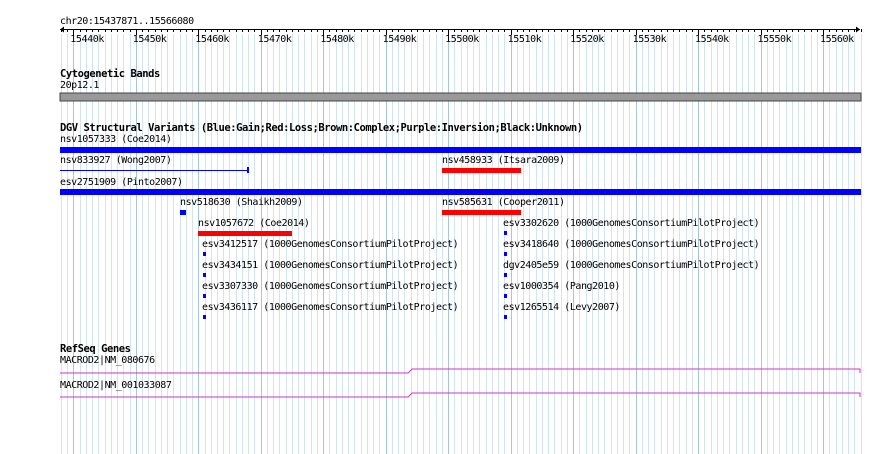 The width and height of the screenshot is (890, 454). I want to click on ruler-tick-label: 15440k, so click(87, 39).